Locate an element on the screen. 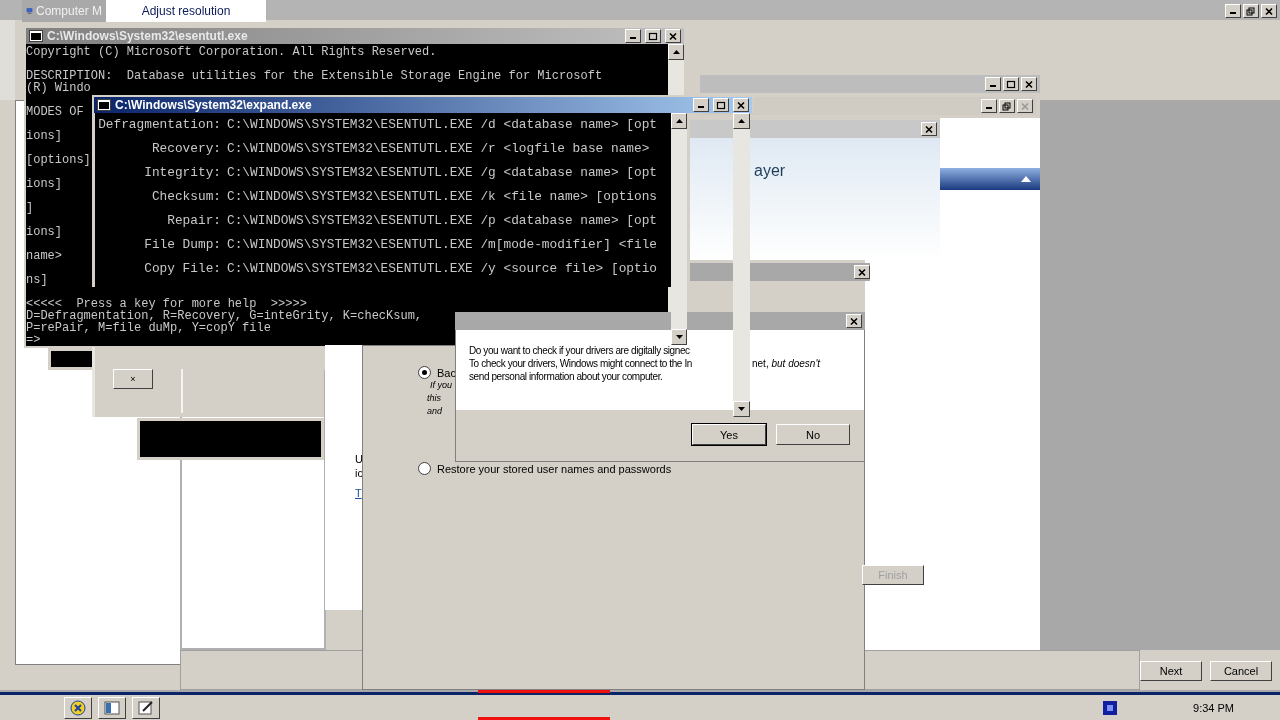 The height and width of the screenshot is (720, 1280). option-note: and is located at coordinates (435, 411).